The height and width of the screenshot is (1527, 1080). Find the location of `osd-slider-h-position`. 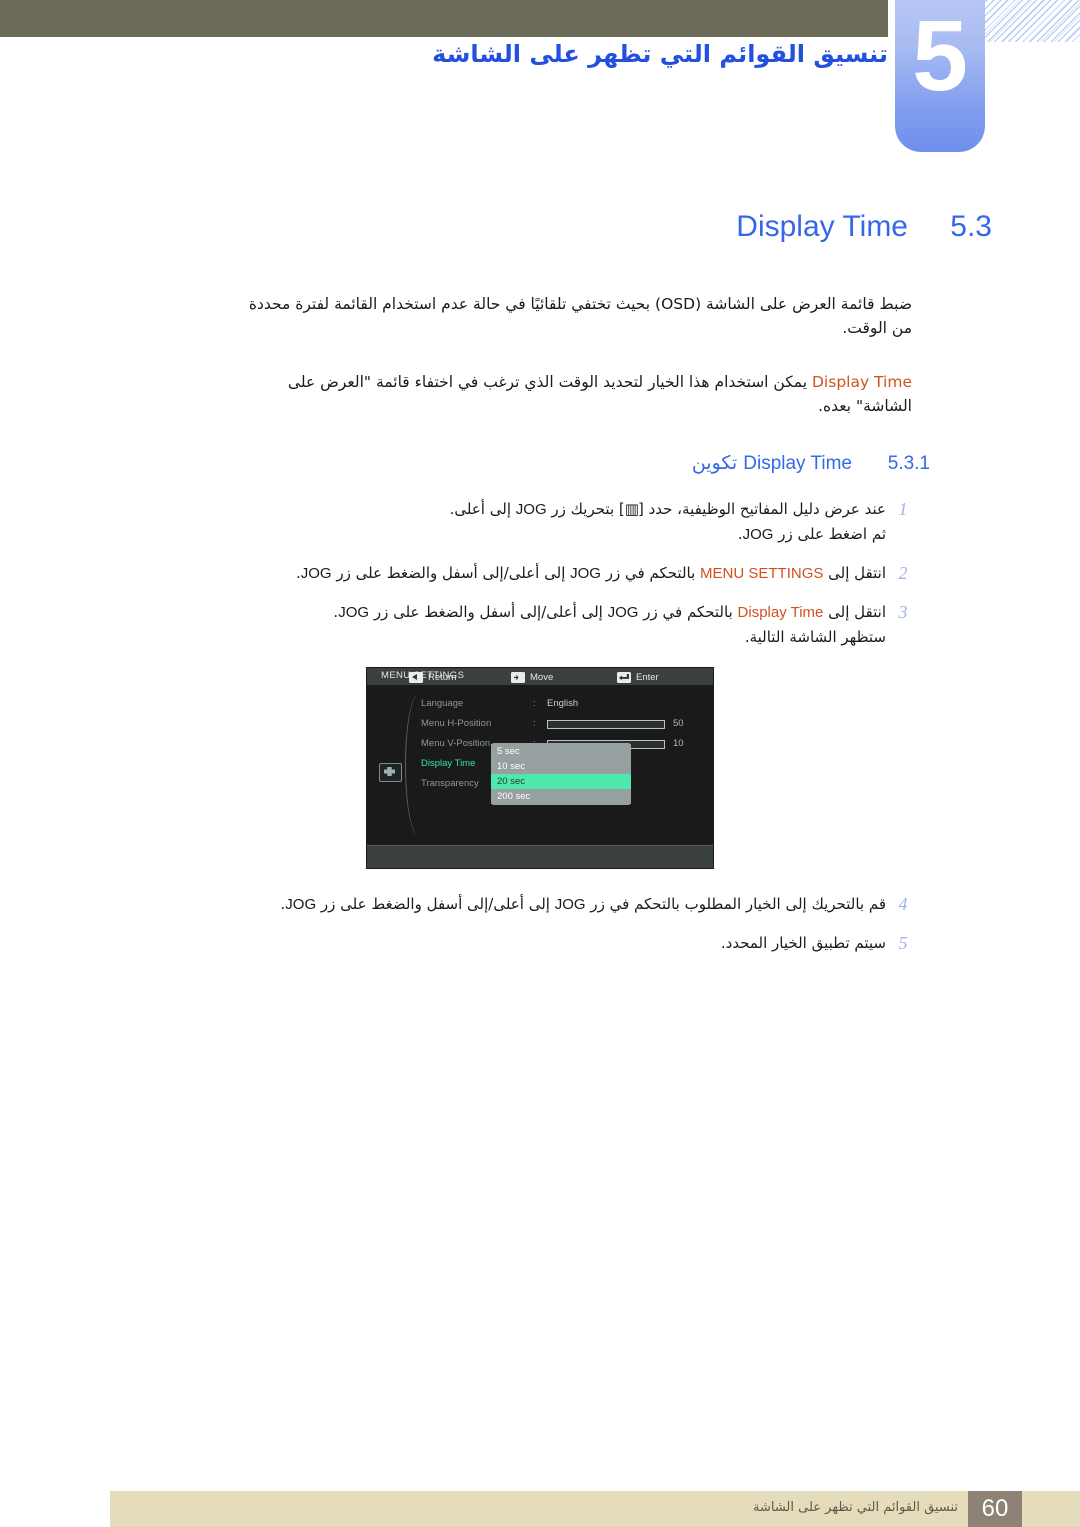

osd-slider-h-position is located at coordinates (606, 724).